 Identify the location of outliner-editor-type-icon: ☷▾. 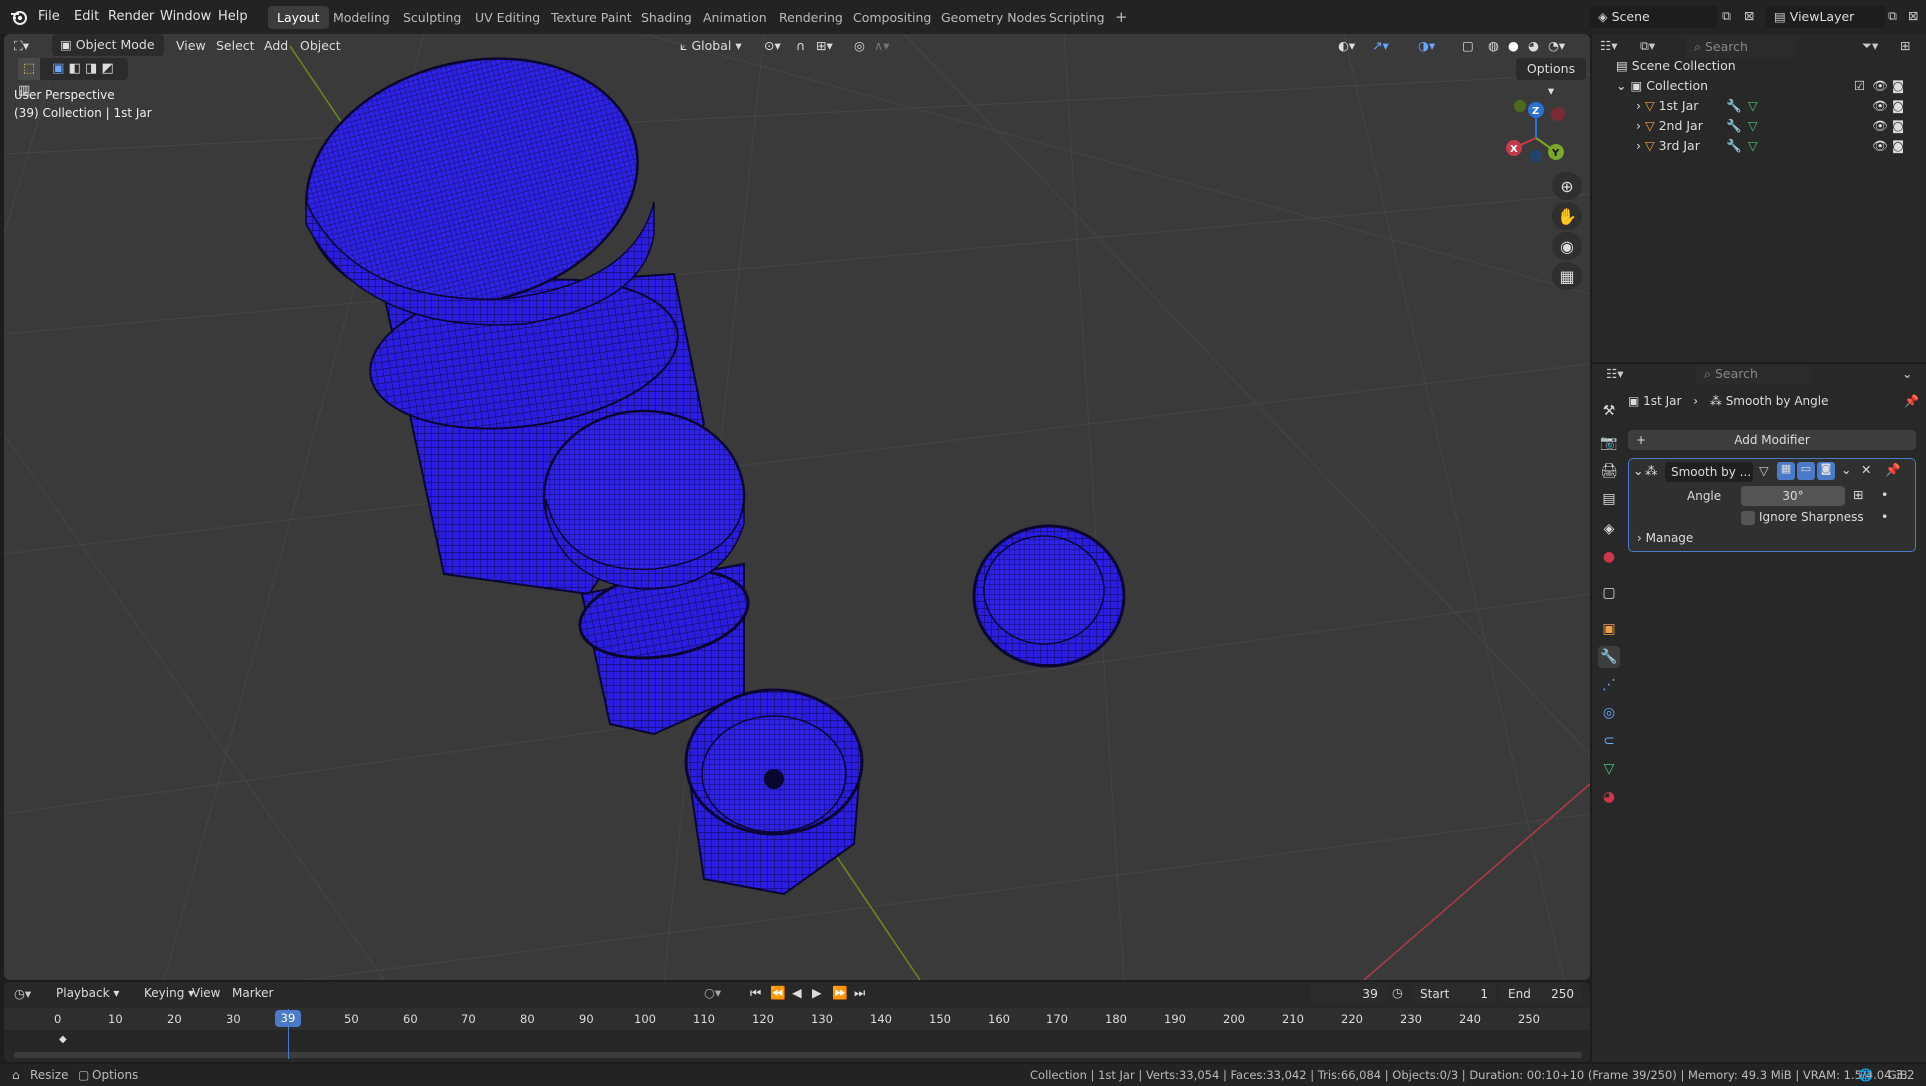
(1608, 45).